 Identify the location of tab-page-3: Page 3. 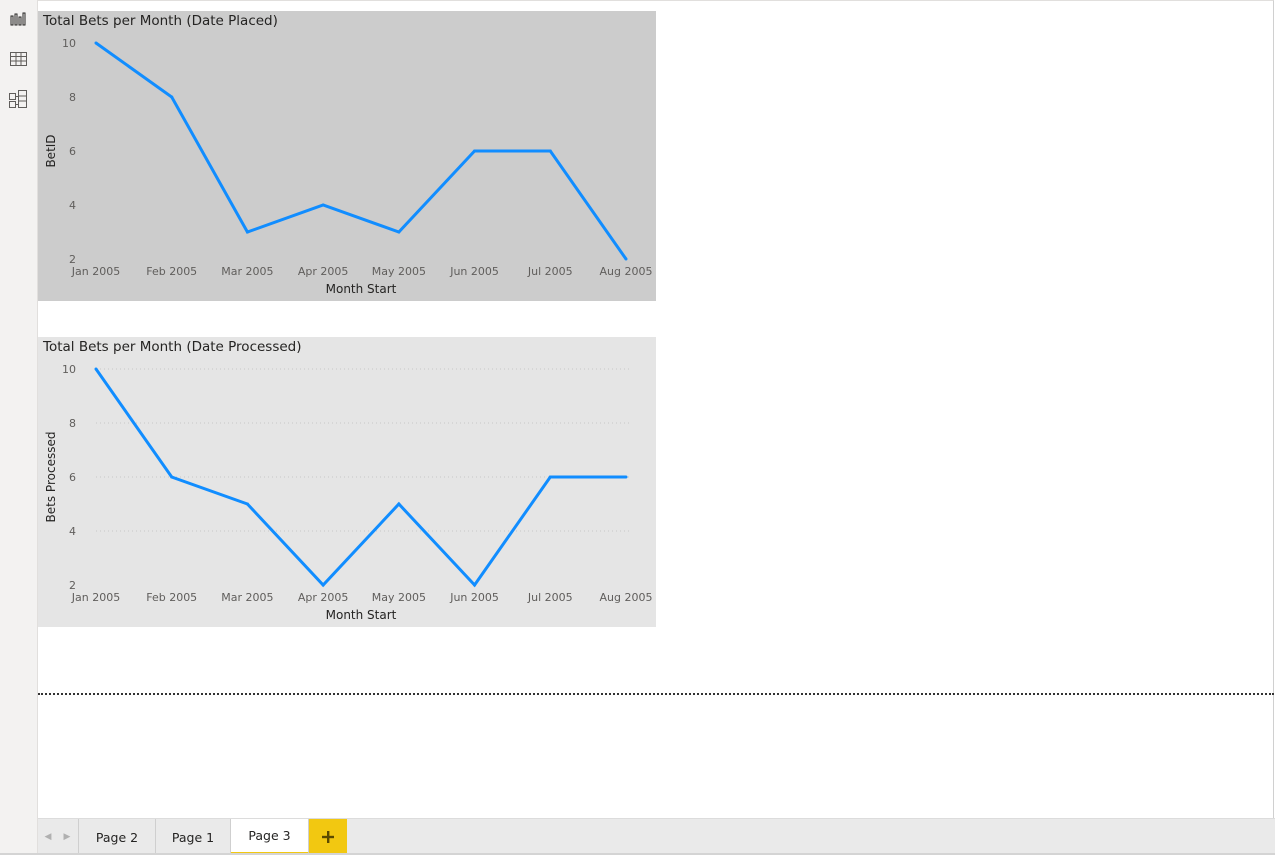
(270, 837).